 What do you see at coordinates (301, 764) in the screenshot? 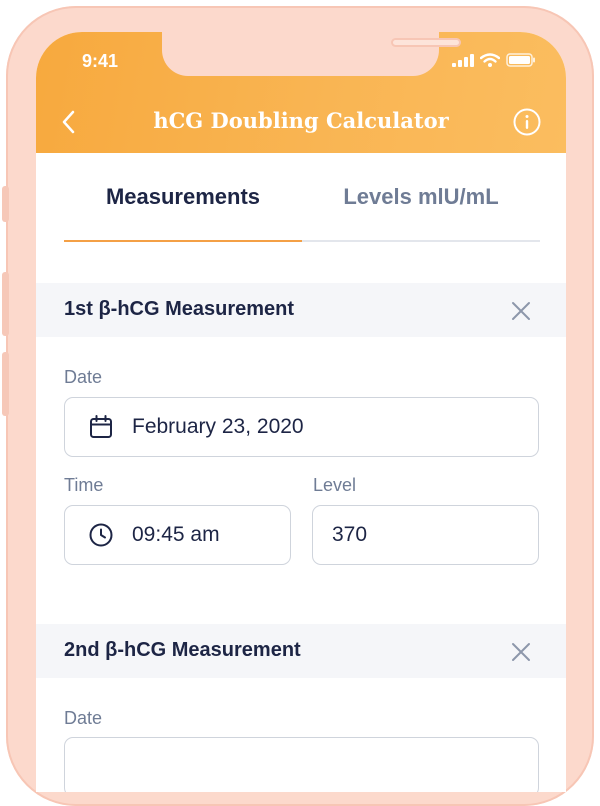
I see `date-field` at bounding box center [301, 764].